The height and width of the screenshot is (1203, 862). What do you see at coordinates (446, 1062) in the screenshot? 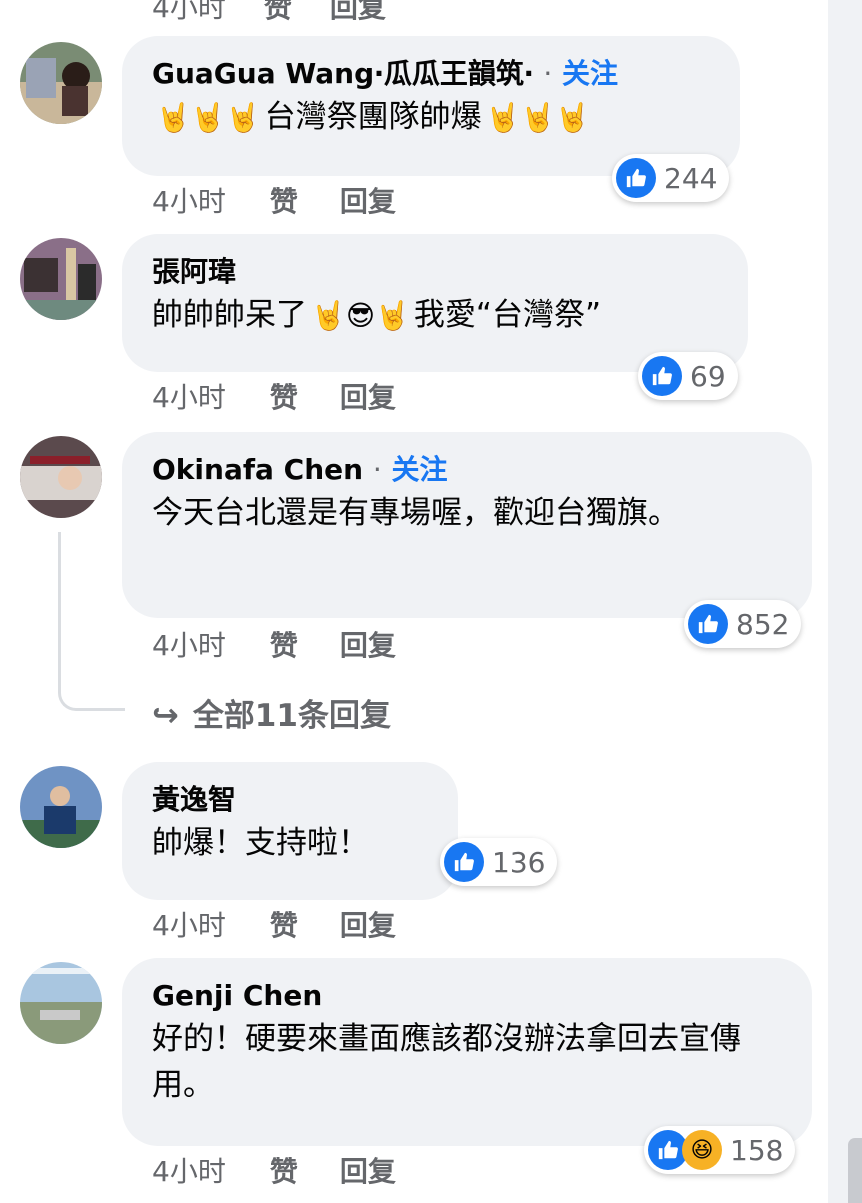
I see `comment-text: 好的！硬要來畫面應該都沒辦法拿回去宣傳用。` at bounding box center [446, 1062].